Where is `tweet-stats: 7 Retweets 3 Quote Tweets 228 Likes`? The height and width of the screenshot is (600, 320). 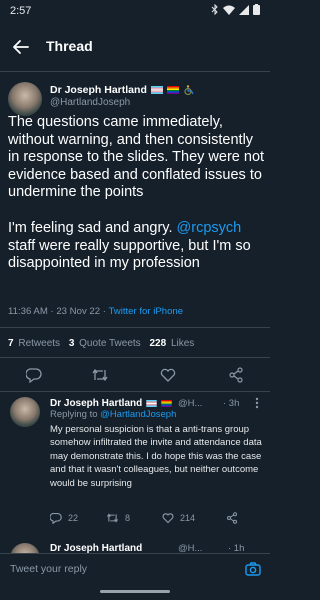
tweet-stats: 7 Retweets 3 Quote Tweets 228 Likes is located at coordinates (104, 343).